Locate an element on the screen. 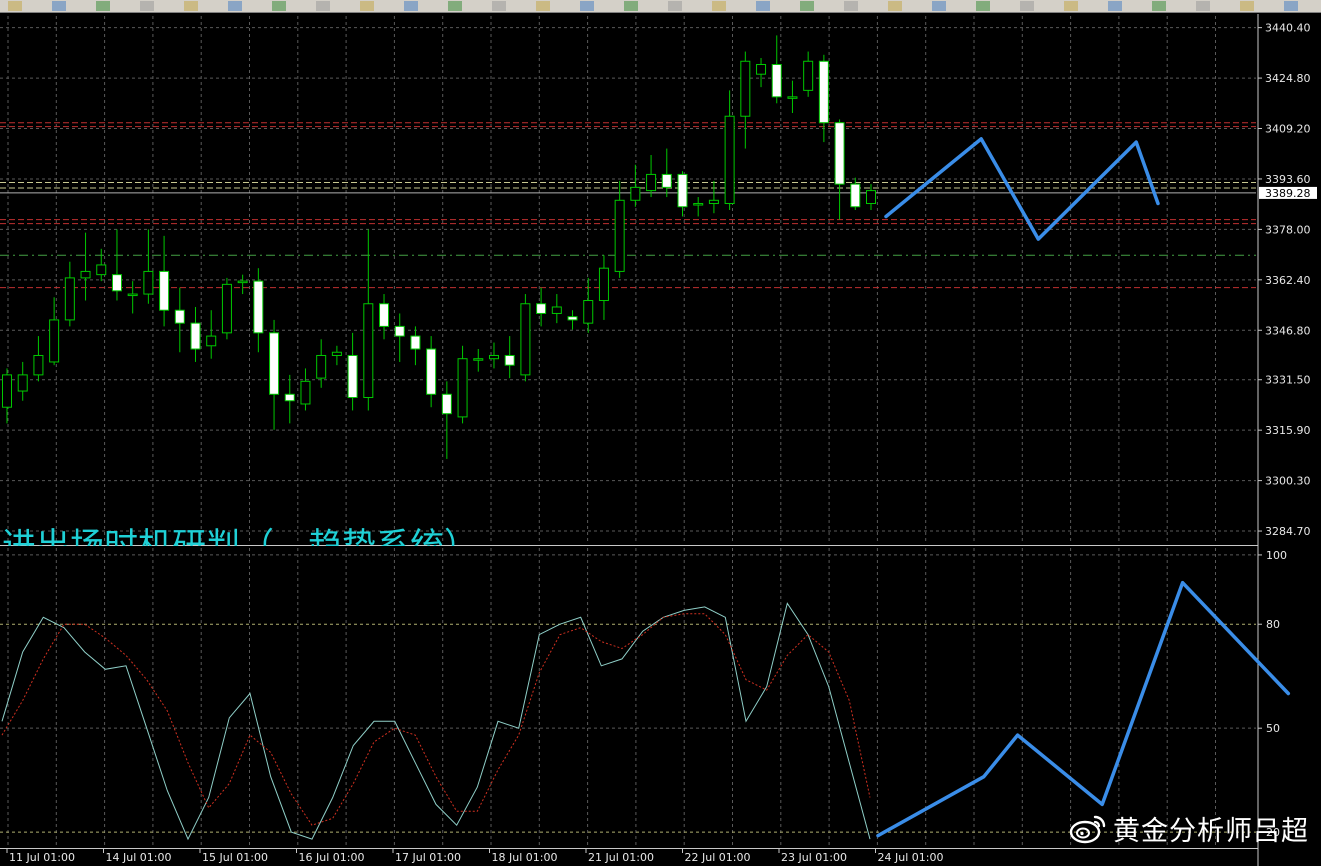 The width and height of the screenshot is (1321, 866). hline-icon is located at coordinates (631, 6).